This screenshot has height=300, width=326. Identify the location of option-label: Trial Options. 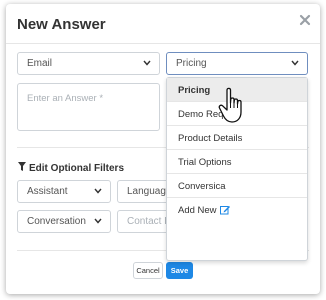
(205, 162).